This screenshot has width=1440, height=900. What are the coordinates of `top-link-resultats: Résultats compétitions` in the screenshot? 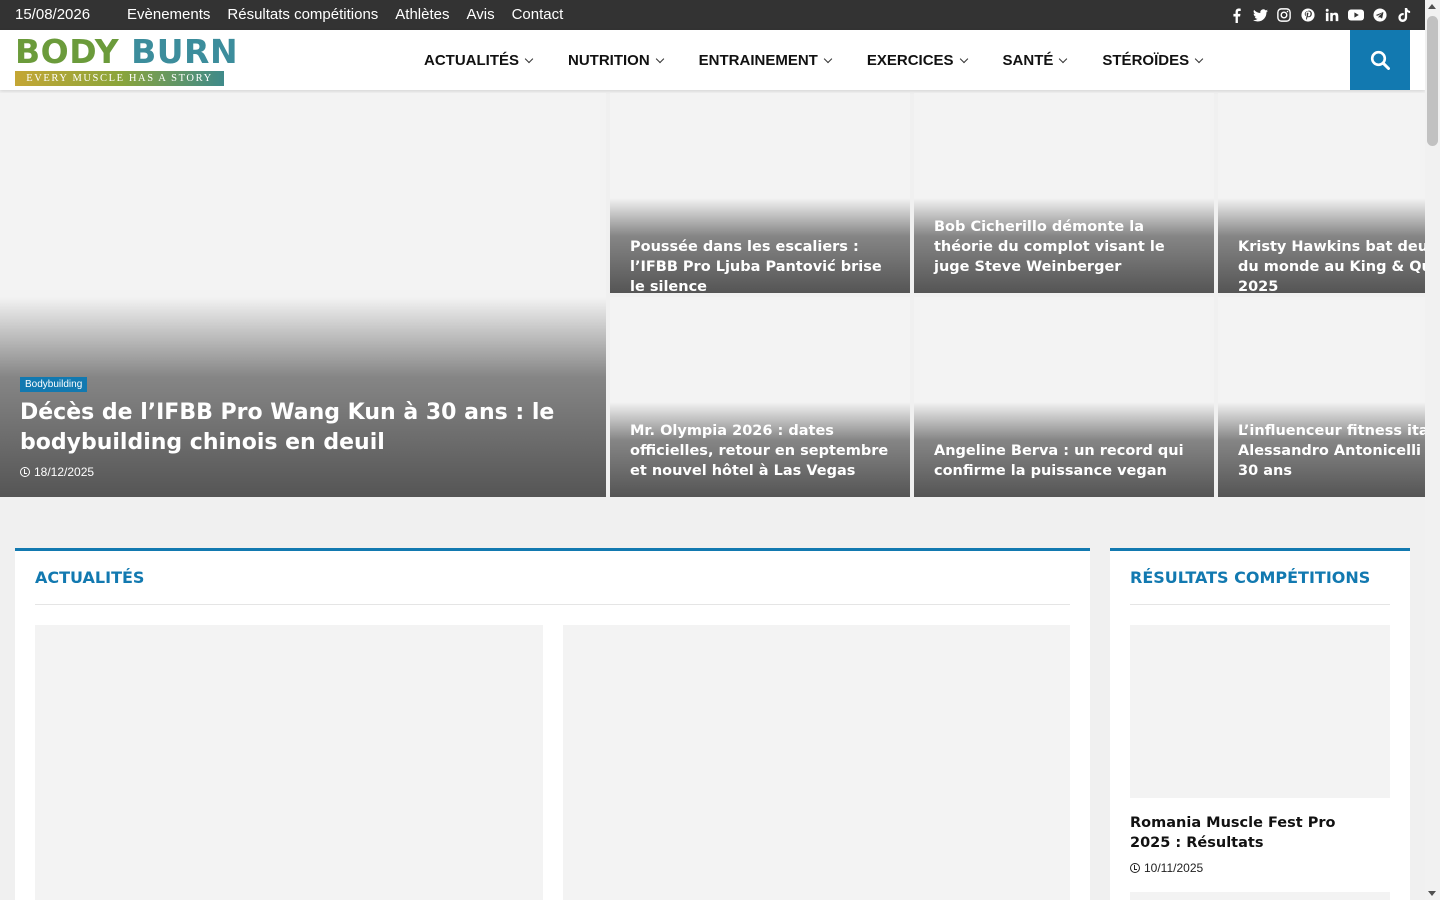 It's located at (302, 14).